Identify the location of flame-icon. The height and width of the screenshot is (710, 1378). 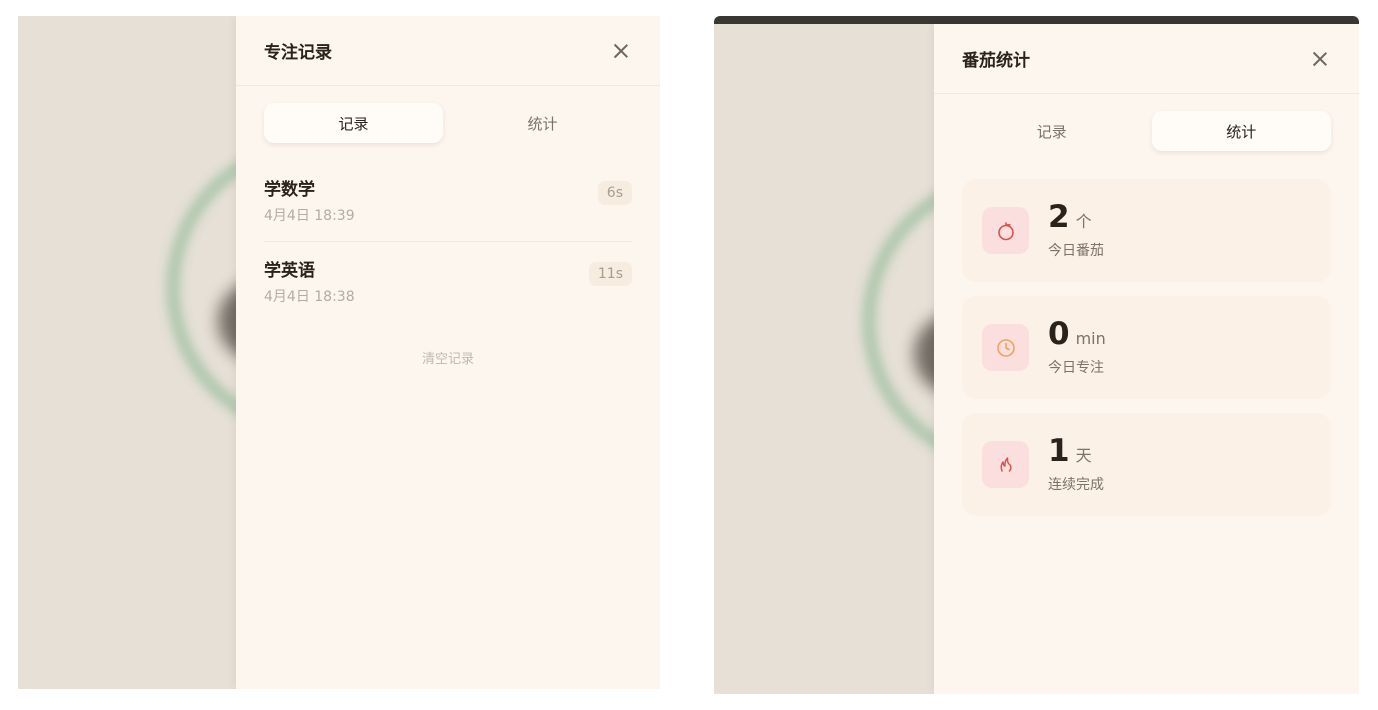
(1005, 464).